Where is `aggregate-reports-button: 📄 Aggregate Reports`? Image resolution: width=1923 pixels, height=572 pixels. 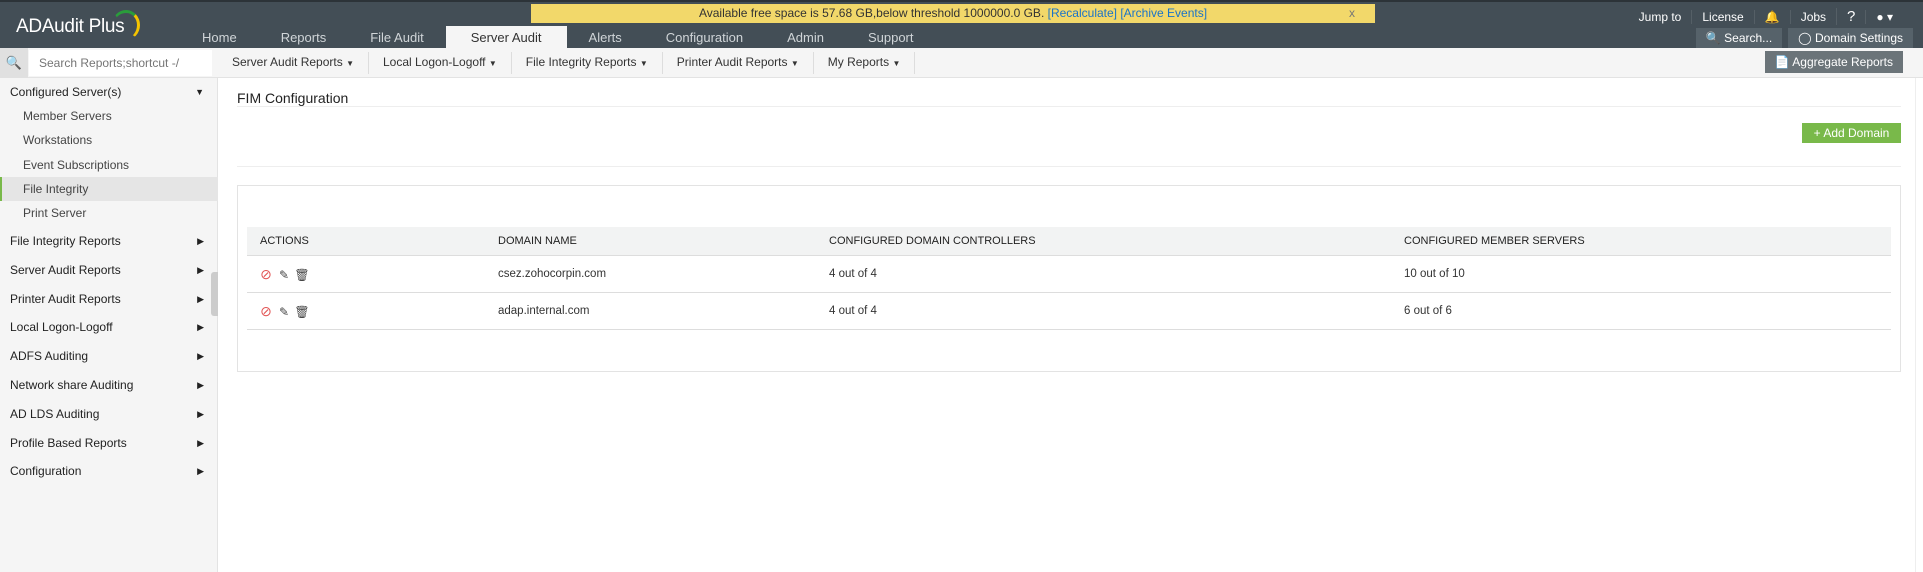
aggregate-reports-button: 📄 Aggregate Reports is located at coordinates (1833, 62).